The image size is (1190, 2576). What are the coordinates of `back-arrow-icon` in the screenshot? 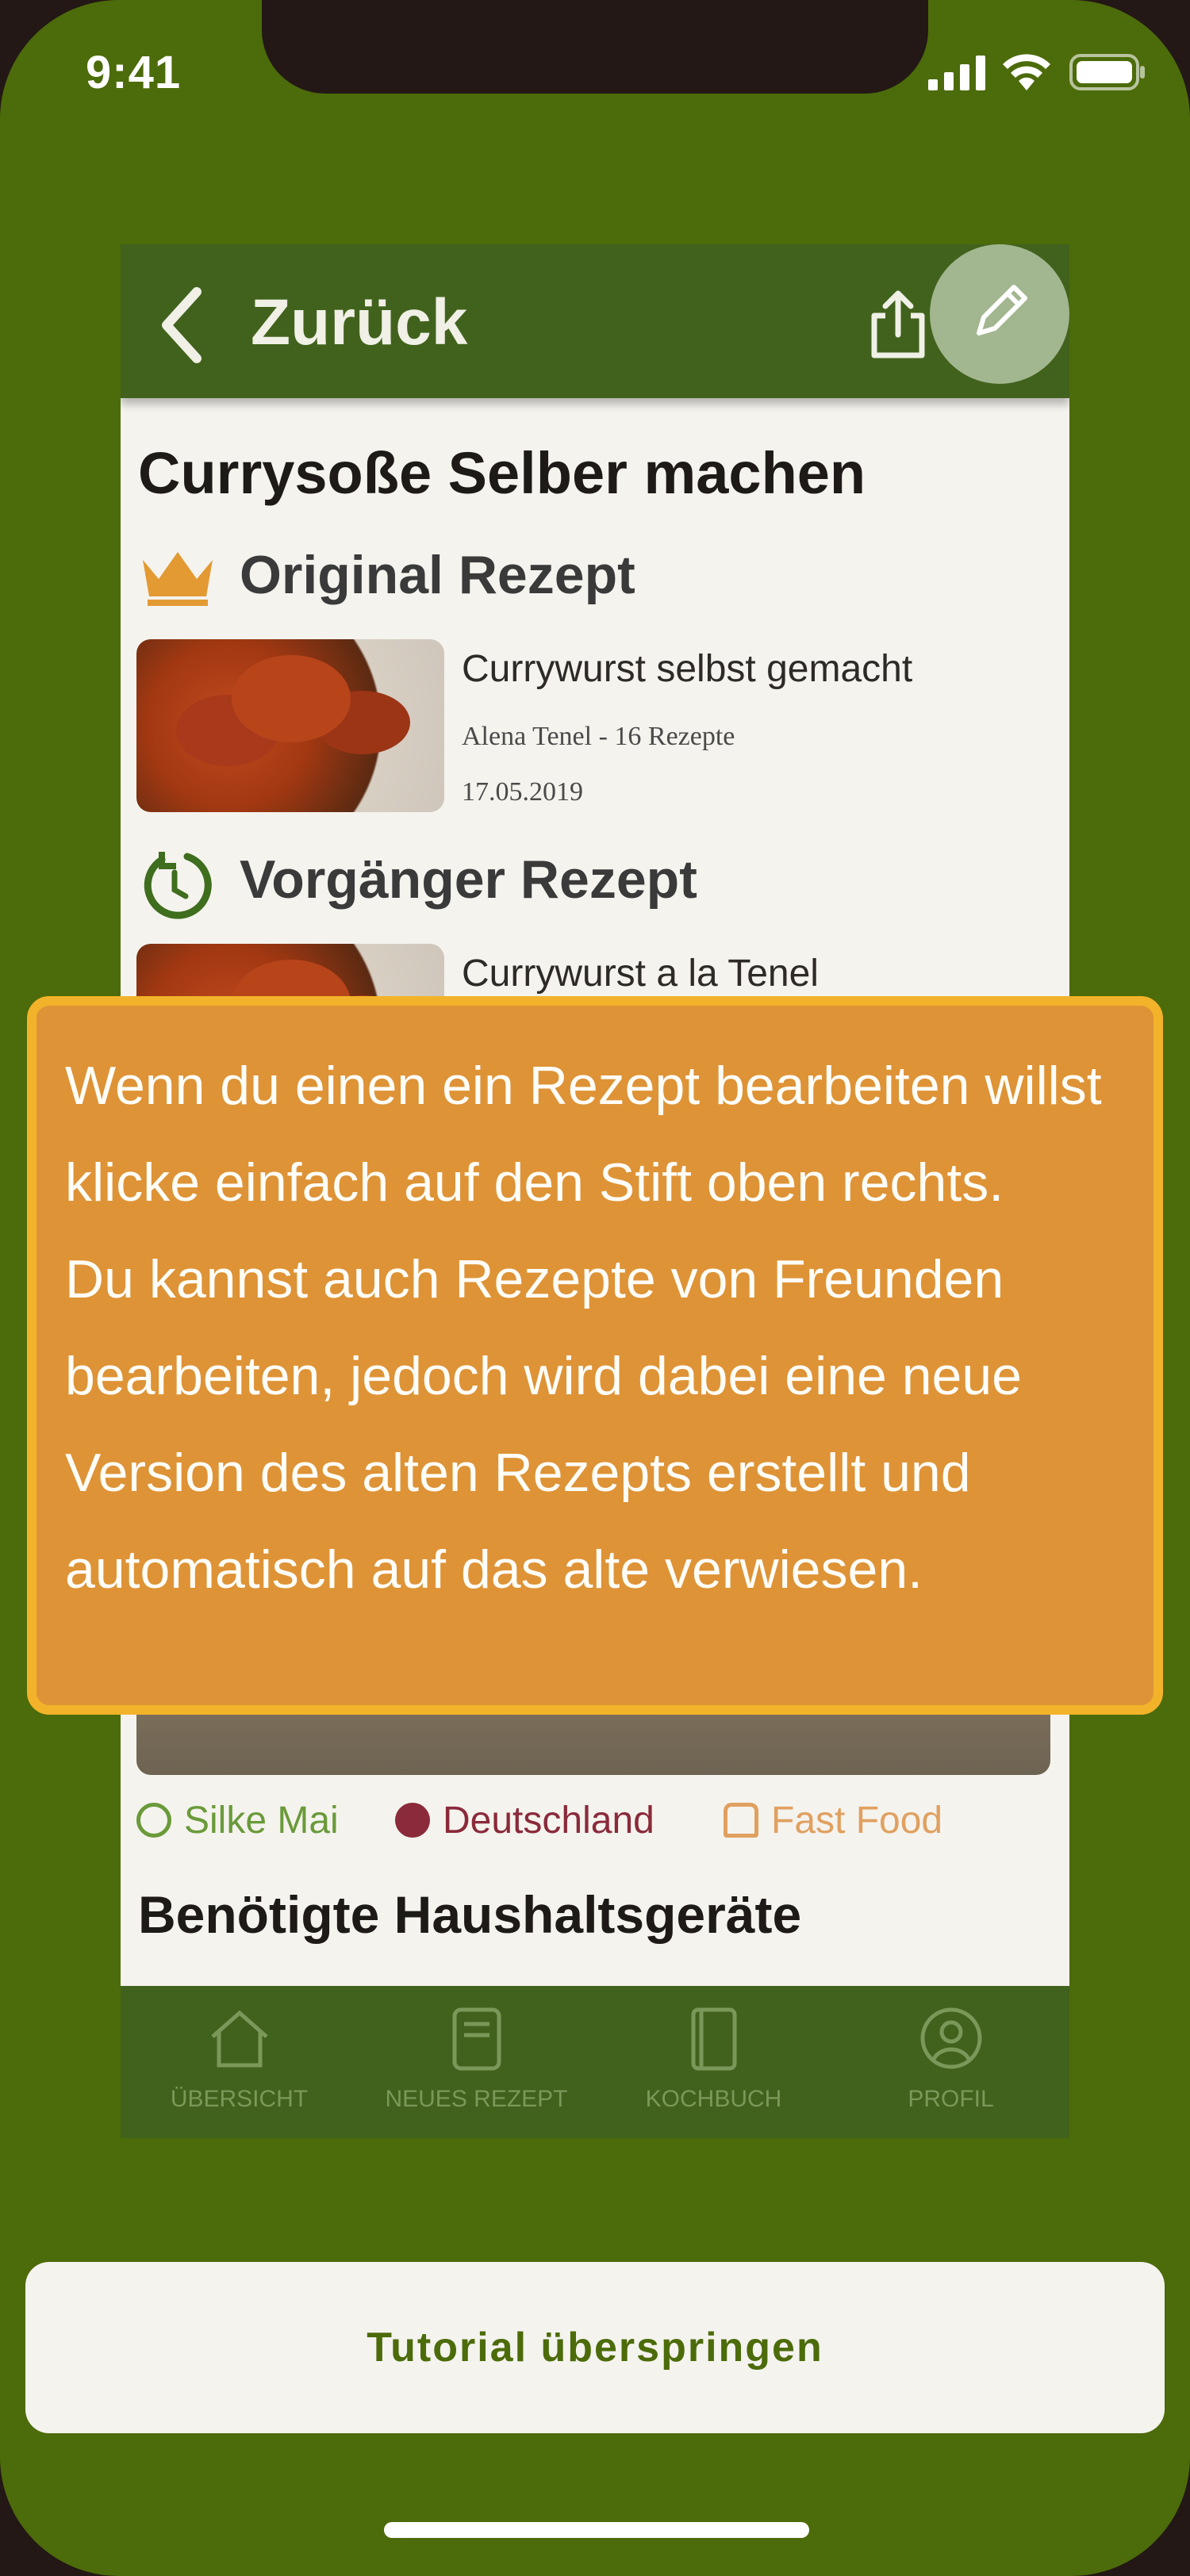 It's located at (182, 325).